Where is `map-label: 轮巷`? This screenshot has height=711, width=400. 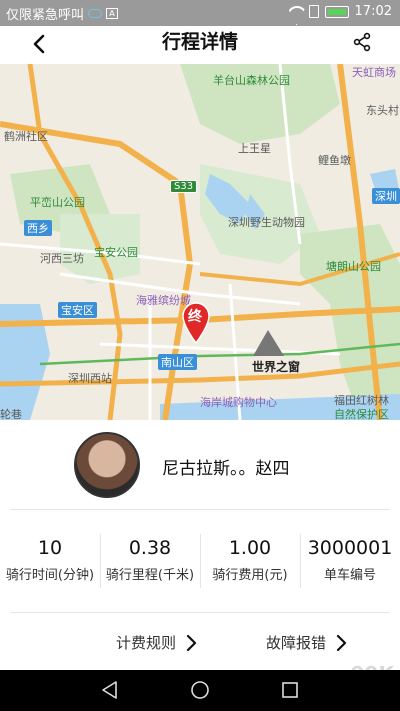
map-label: 轮巷 is located at coordinates (11, 414).